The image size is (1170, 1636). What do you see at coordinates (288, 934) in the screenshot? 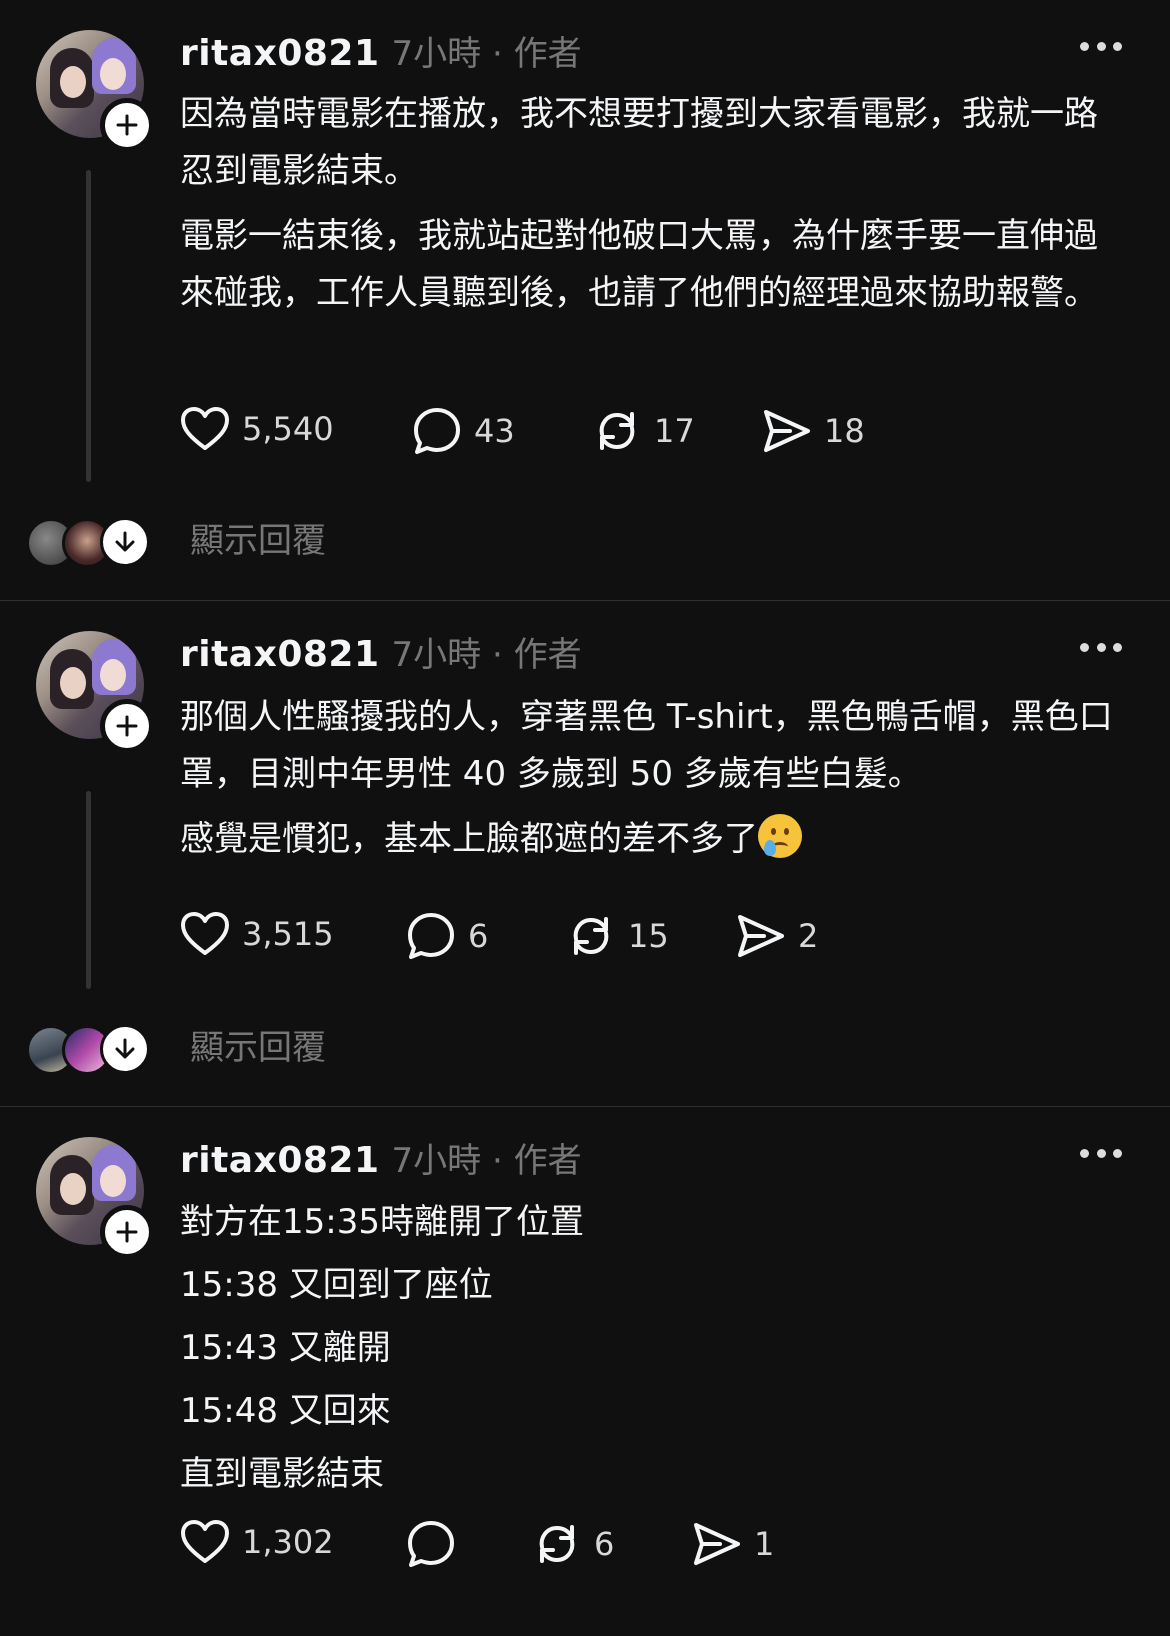
I see `like-count: 3,515` at bounding box center [288, 934].